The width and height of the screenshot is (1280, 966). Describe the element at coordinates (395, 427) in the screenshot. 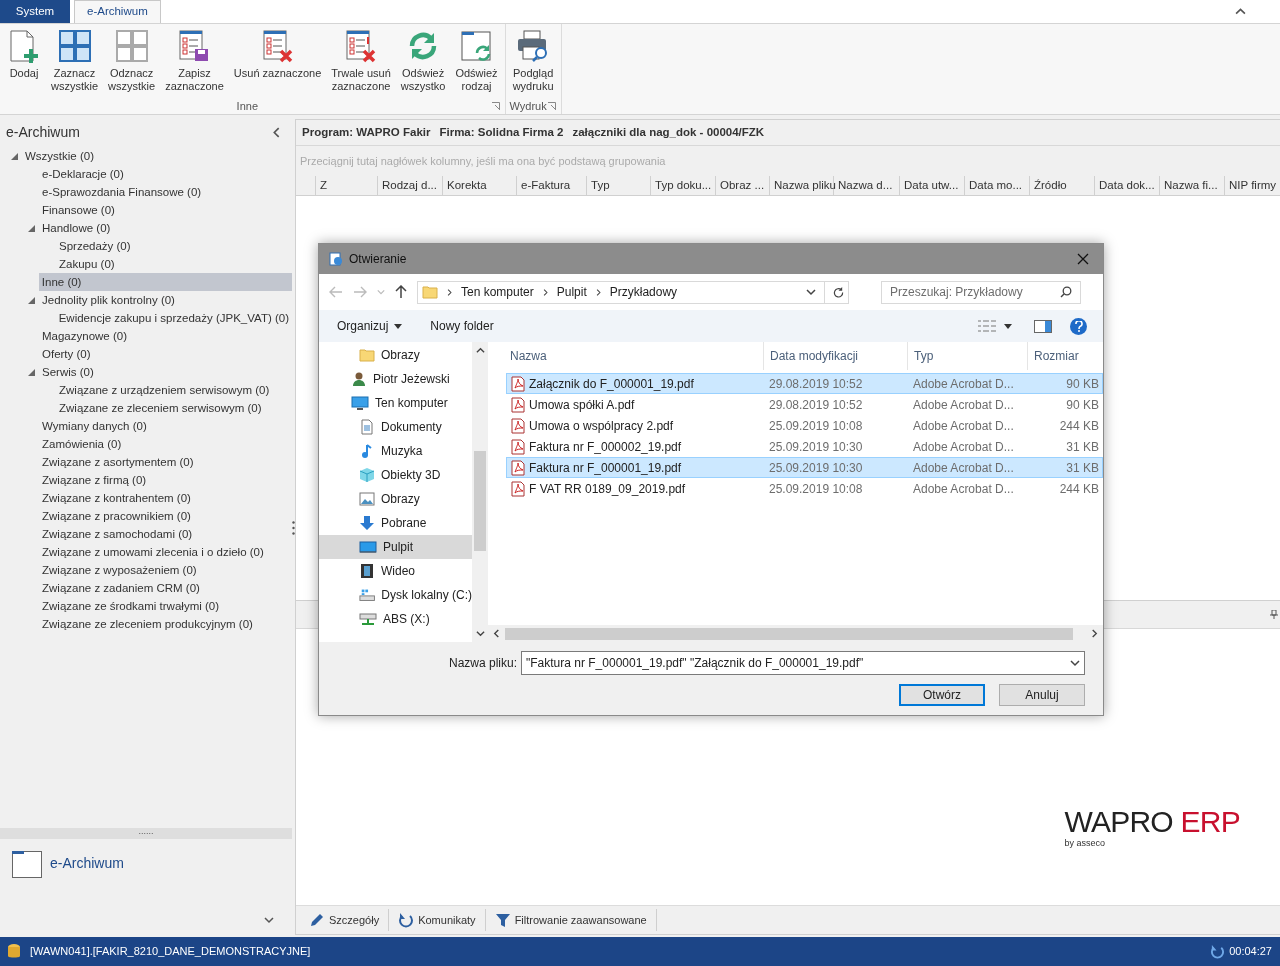

I see `nav-item: Dokumenty` at that location.